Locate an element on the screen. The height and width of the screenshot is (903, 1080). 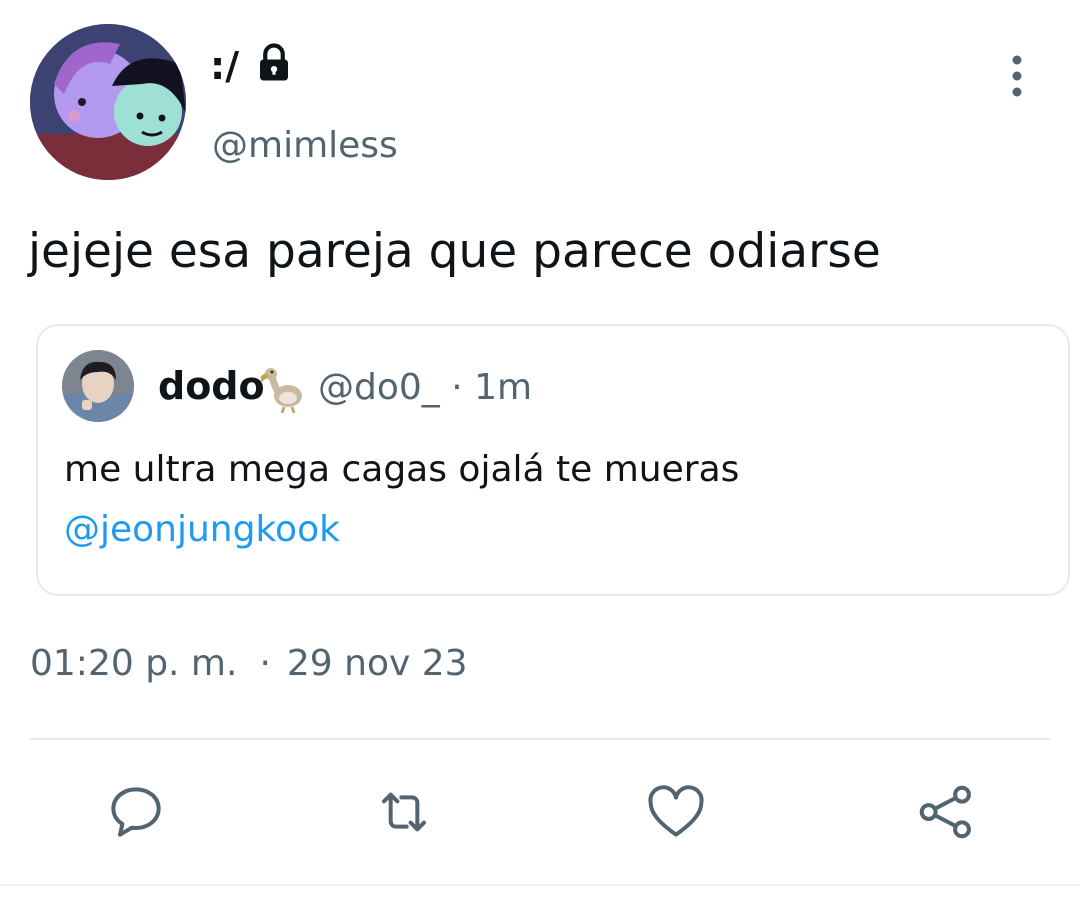
tweet-metadata: 01:20 p. m. · 29 nov 23 is located at coordinates (249, 664).